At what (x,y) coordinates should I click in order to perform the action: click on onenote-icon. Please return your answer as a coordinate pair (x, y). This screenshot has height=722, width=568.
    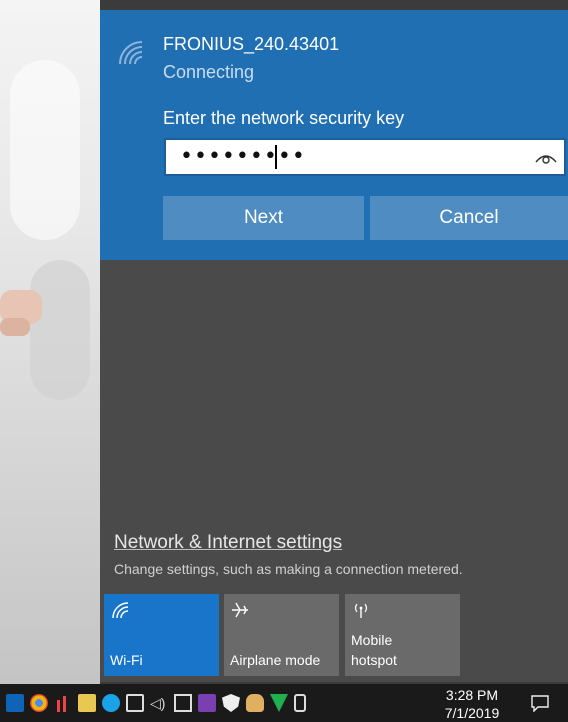
    Looking at the image, I should click on (207, 703).